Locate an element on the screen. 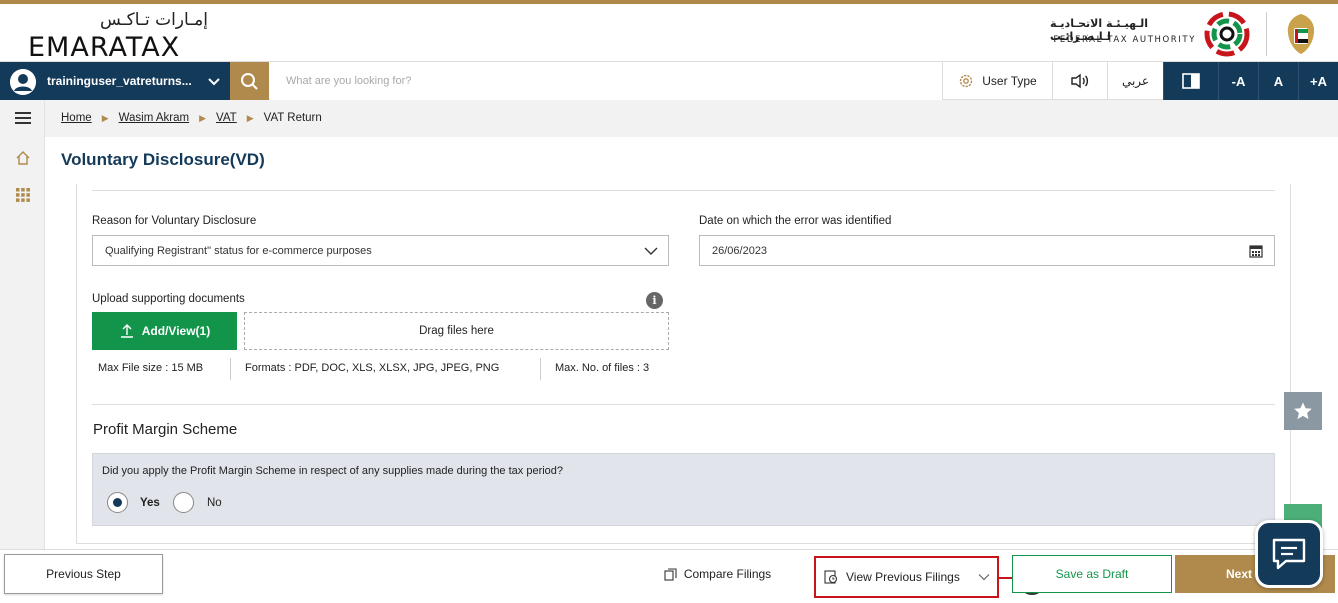  speaker-icon is located at coordinates (1080, 81).